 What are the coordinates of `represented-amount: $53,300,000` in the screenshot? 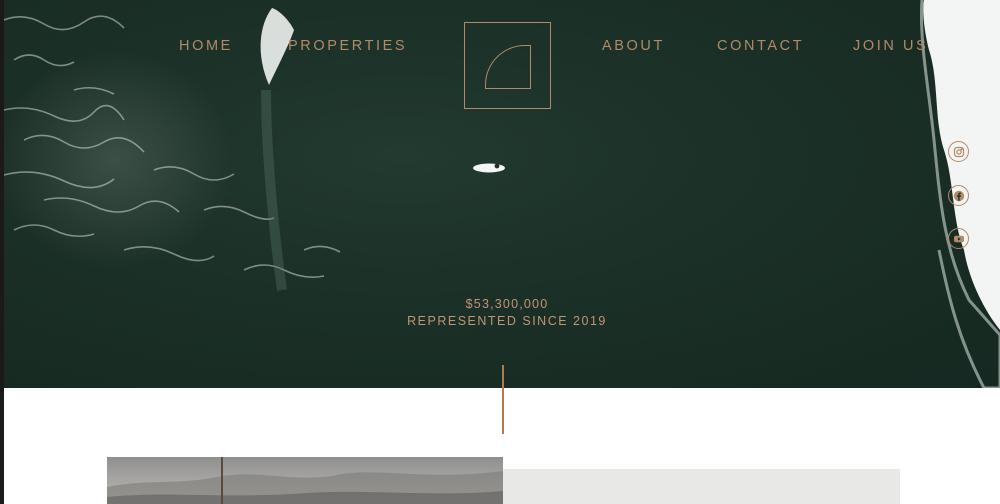 It's located at (507, 304).